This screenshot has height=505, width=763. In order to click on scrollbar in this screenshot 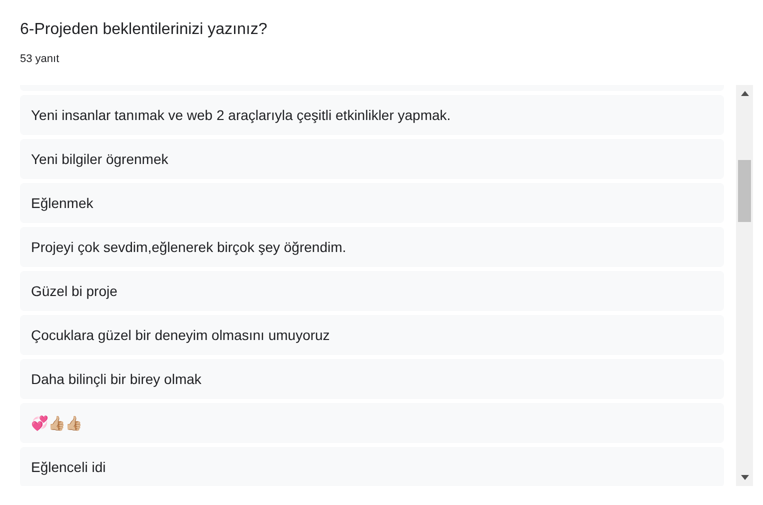, I will do `click(744, 285)`.